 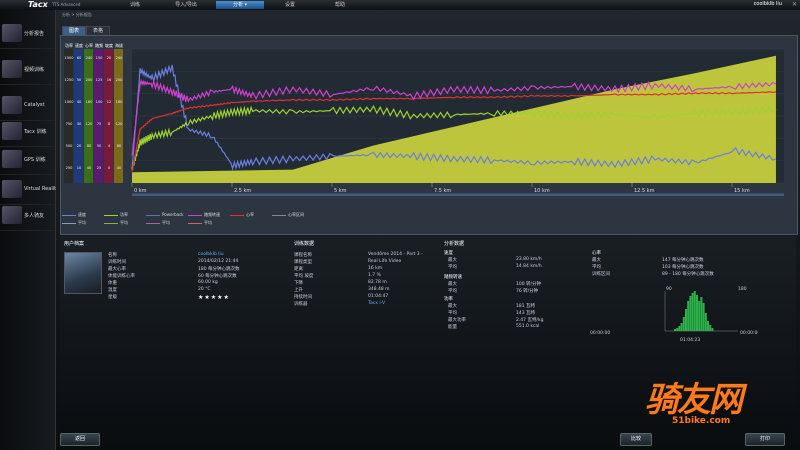 I want to click on y-tick-label: 30, so click(x=79, y=124).